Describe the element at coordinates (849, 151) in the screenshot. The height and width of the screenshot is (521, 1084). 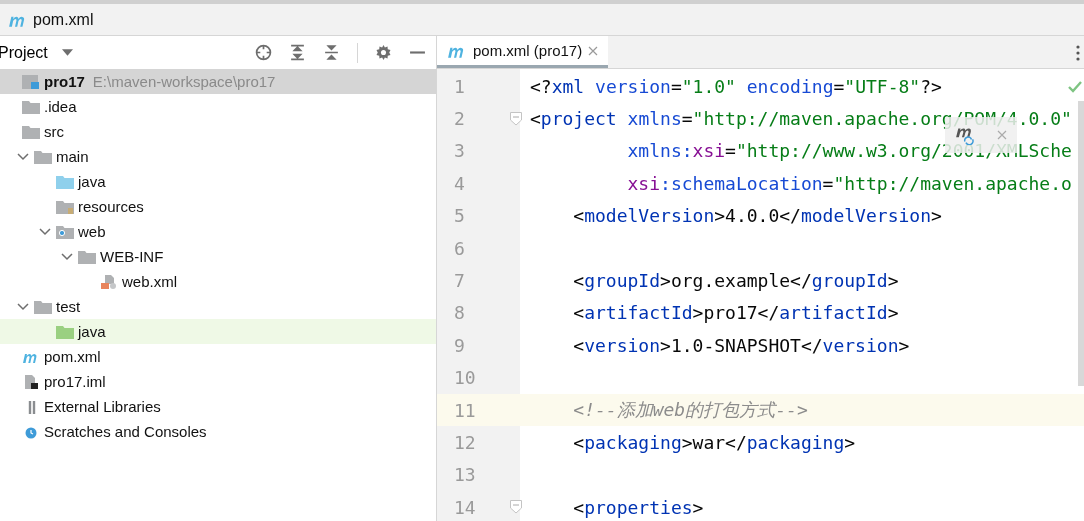
I see `code-line: xmlns:xsi="http://www.w3.org/2001/XMLSche` at that location.